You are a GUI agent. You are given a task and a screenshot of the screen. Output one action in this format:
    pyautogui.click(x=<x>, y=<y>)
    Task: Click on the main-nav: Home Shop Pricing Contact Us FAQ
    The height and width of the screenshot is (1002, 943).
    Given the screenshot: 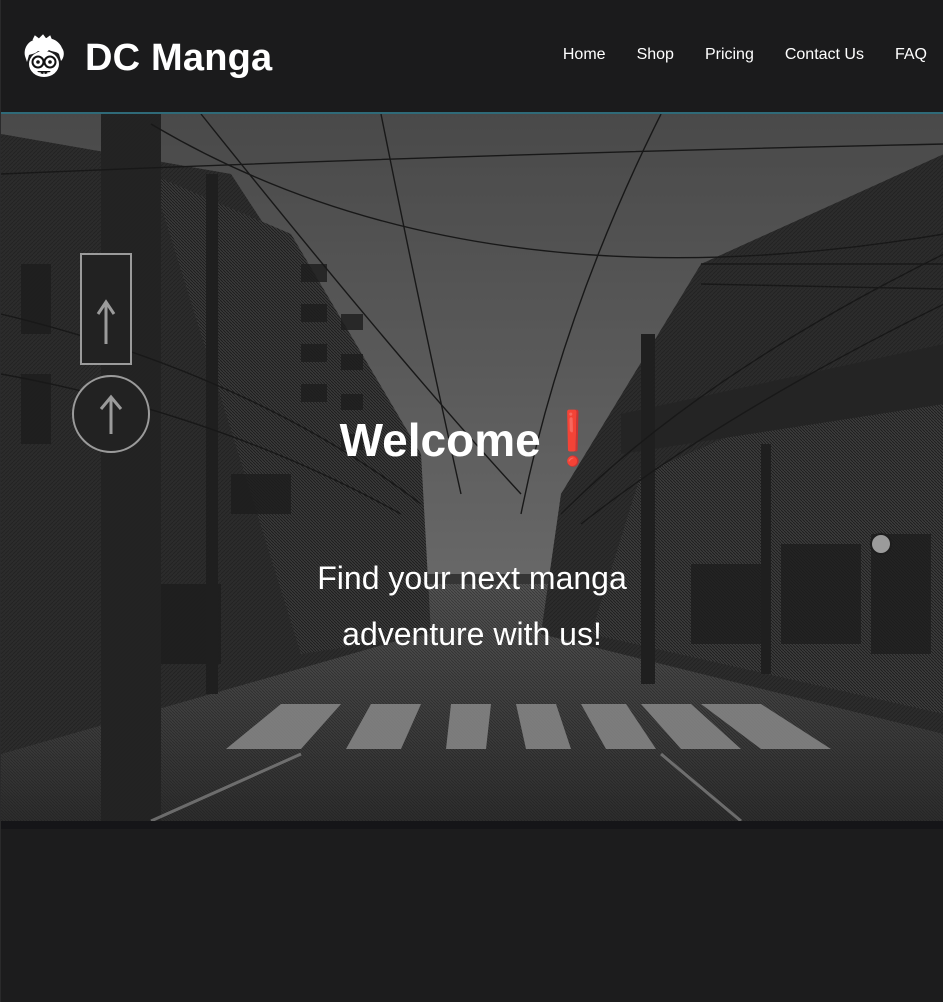 What is the action you would take?
    pyautogui.click(x=745, y=55)
    